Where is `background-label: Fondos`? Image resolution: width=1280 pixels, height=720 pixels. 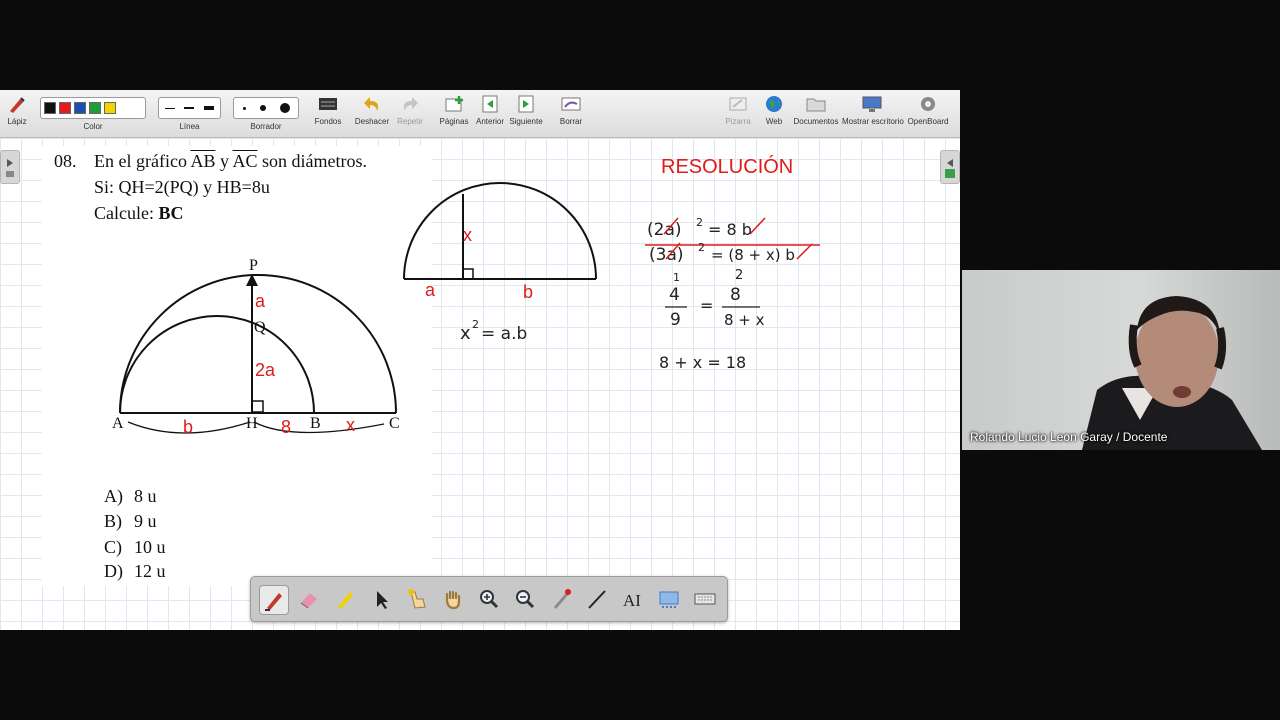
background-label: Fondos is located at coordinates (328, 121).